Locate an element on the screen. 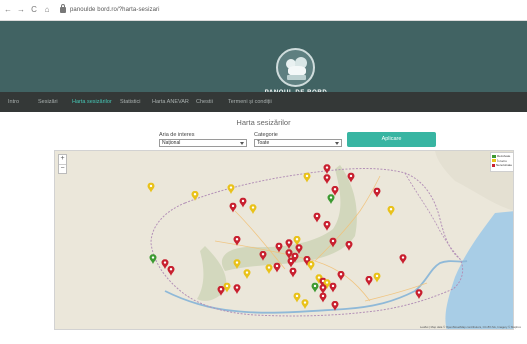  reload-icon: C is located at coordinates (34, 10).